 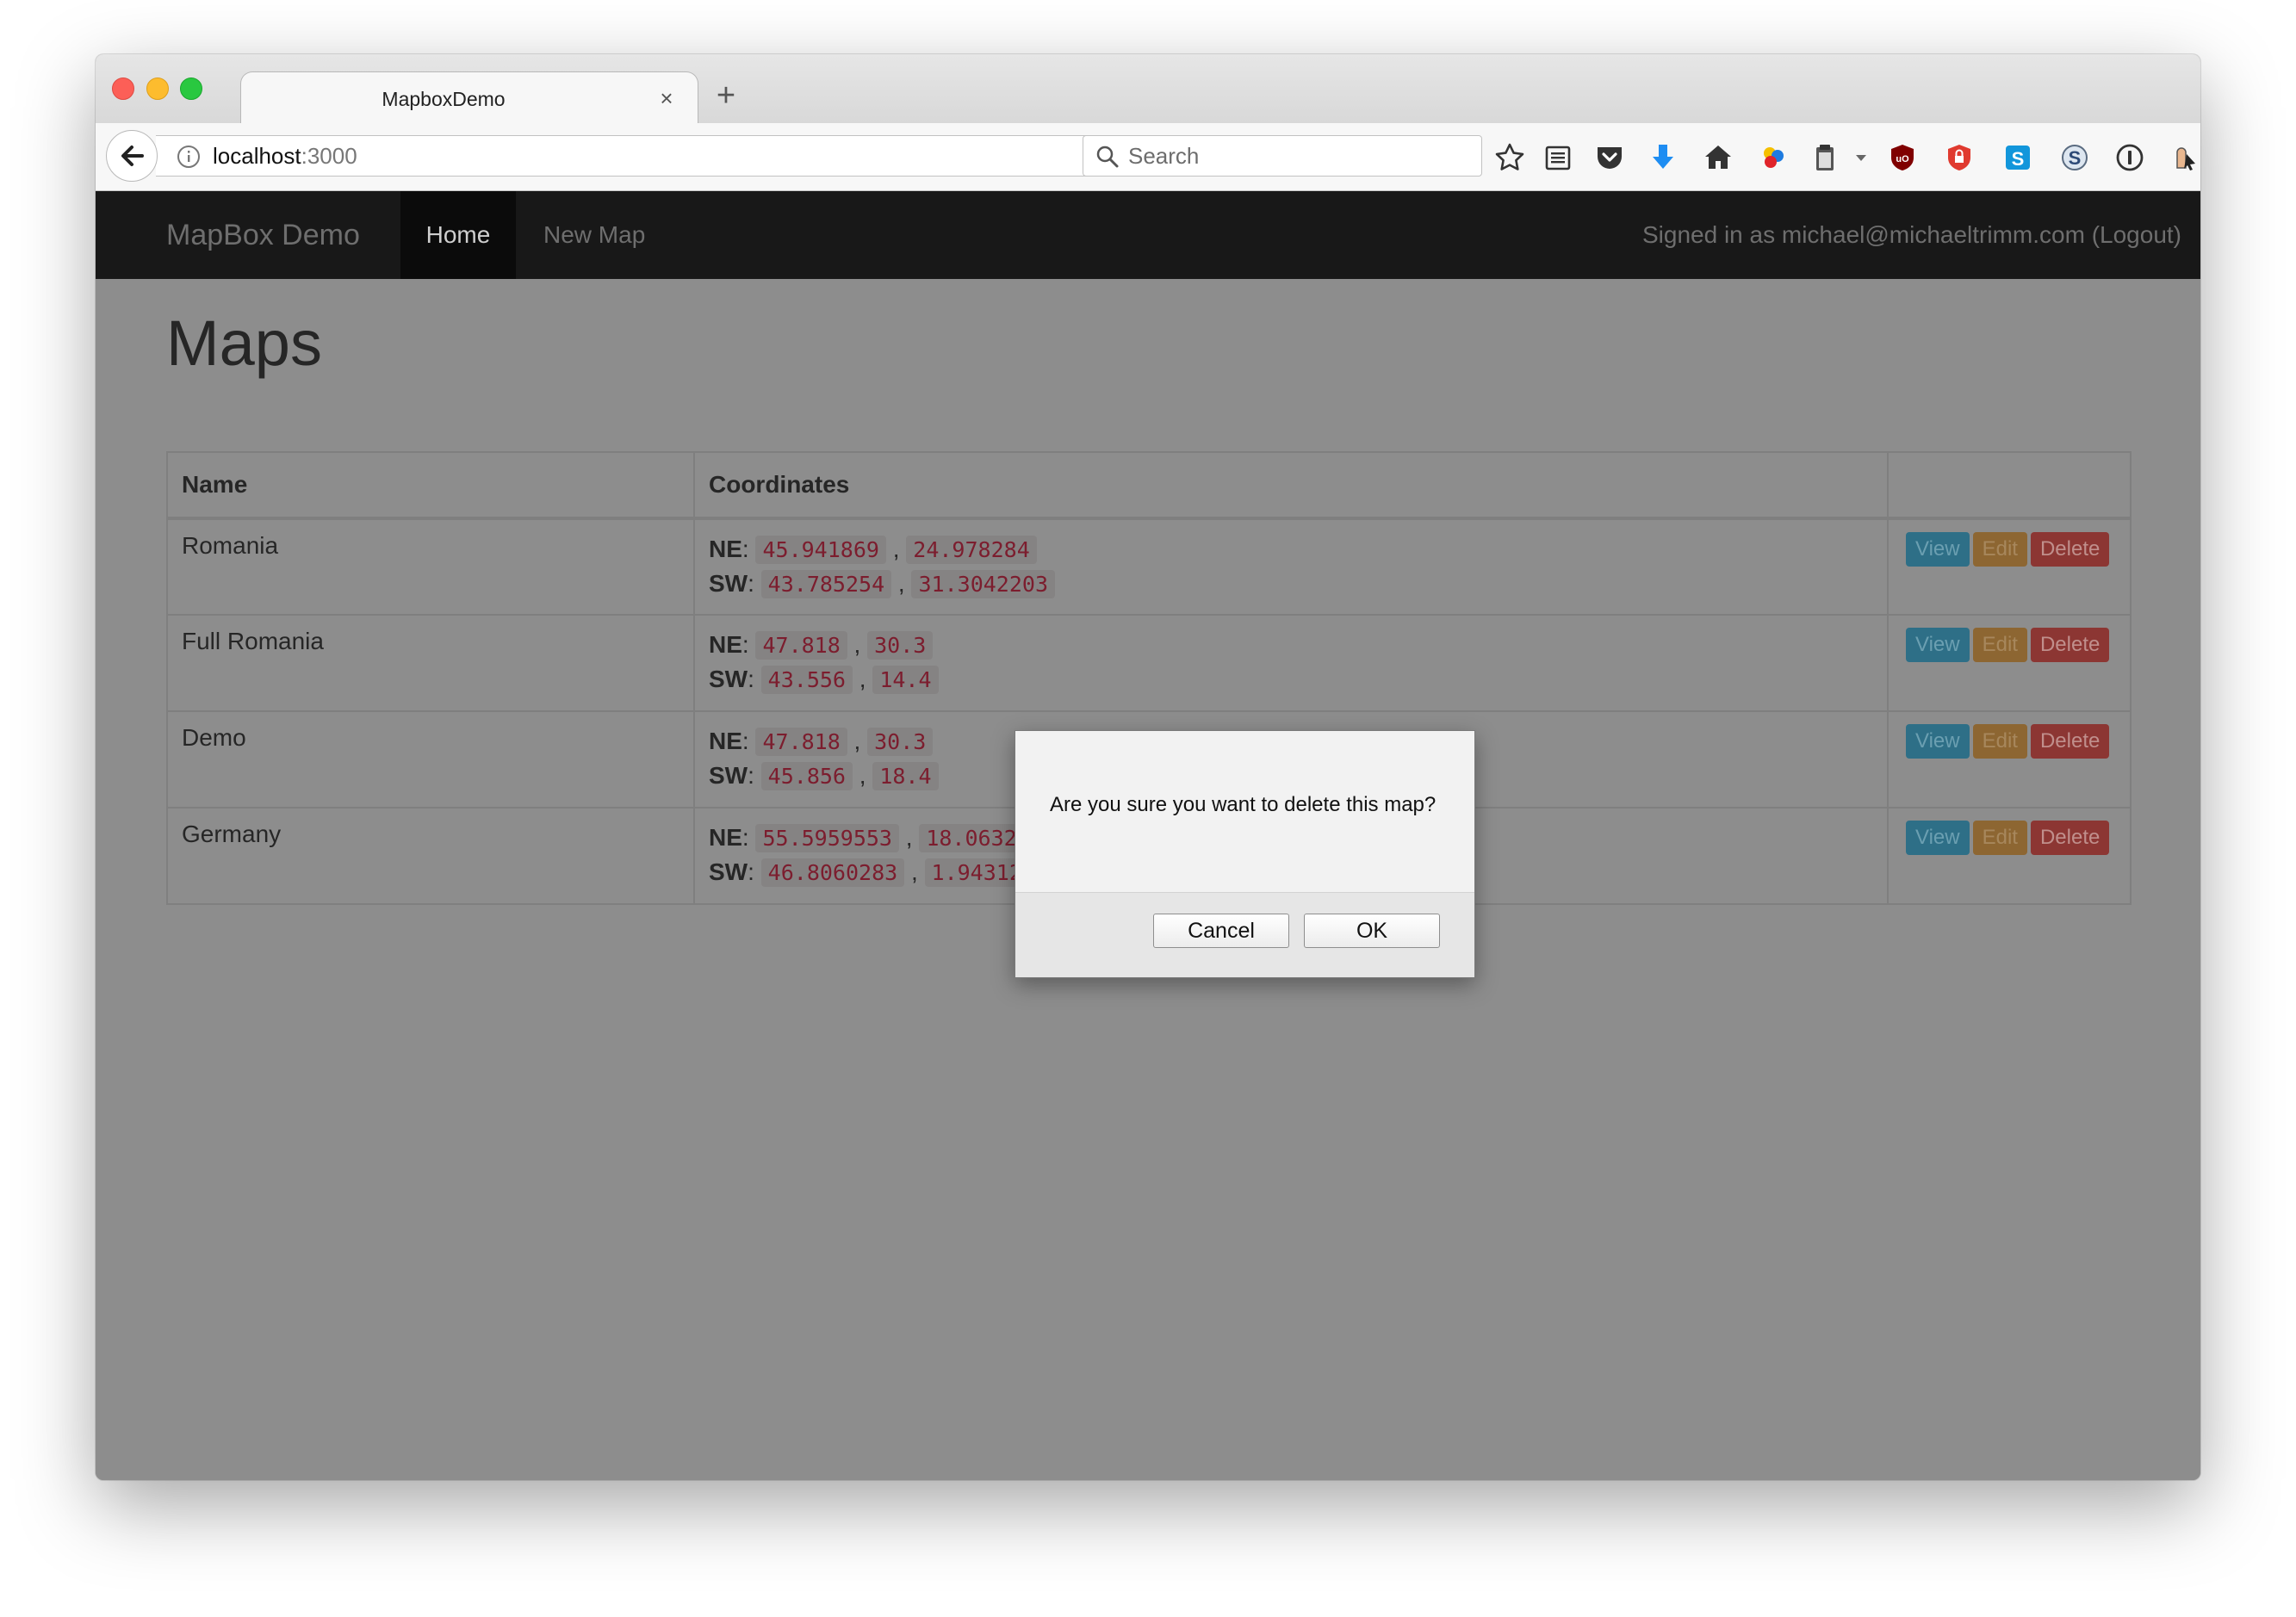 I want to click on pocket-icon, so click(x=1609, y=157).